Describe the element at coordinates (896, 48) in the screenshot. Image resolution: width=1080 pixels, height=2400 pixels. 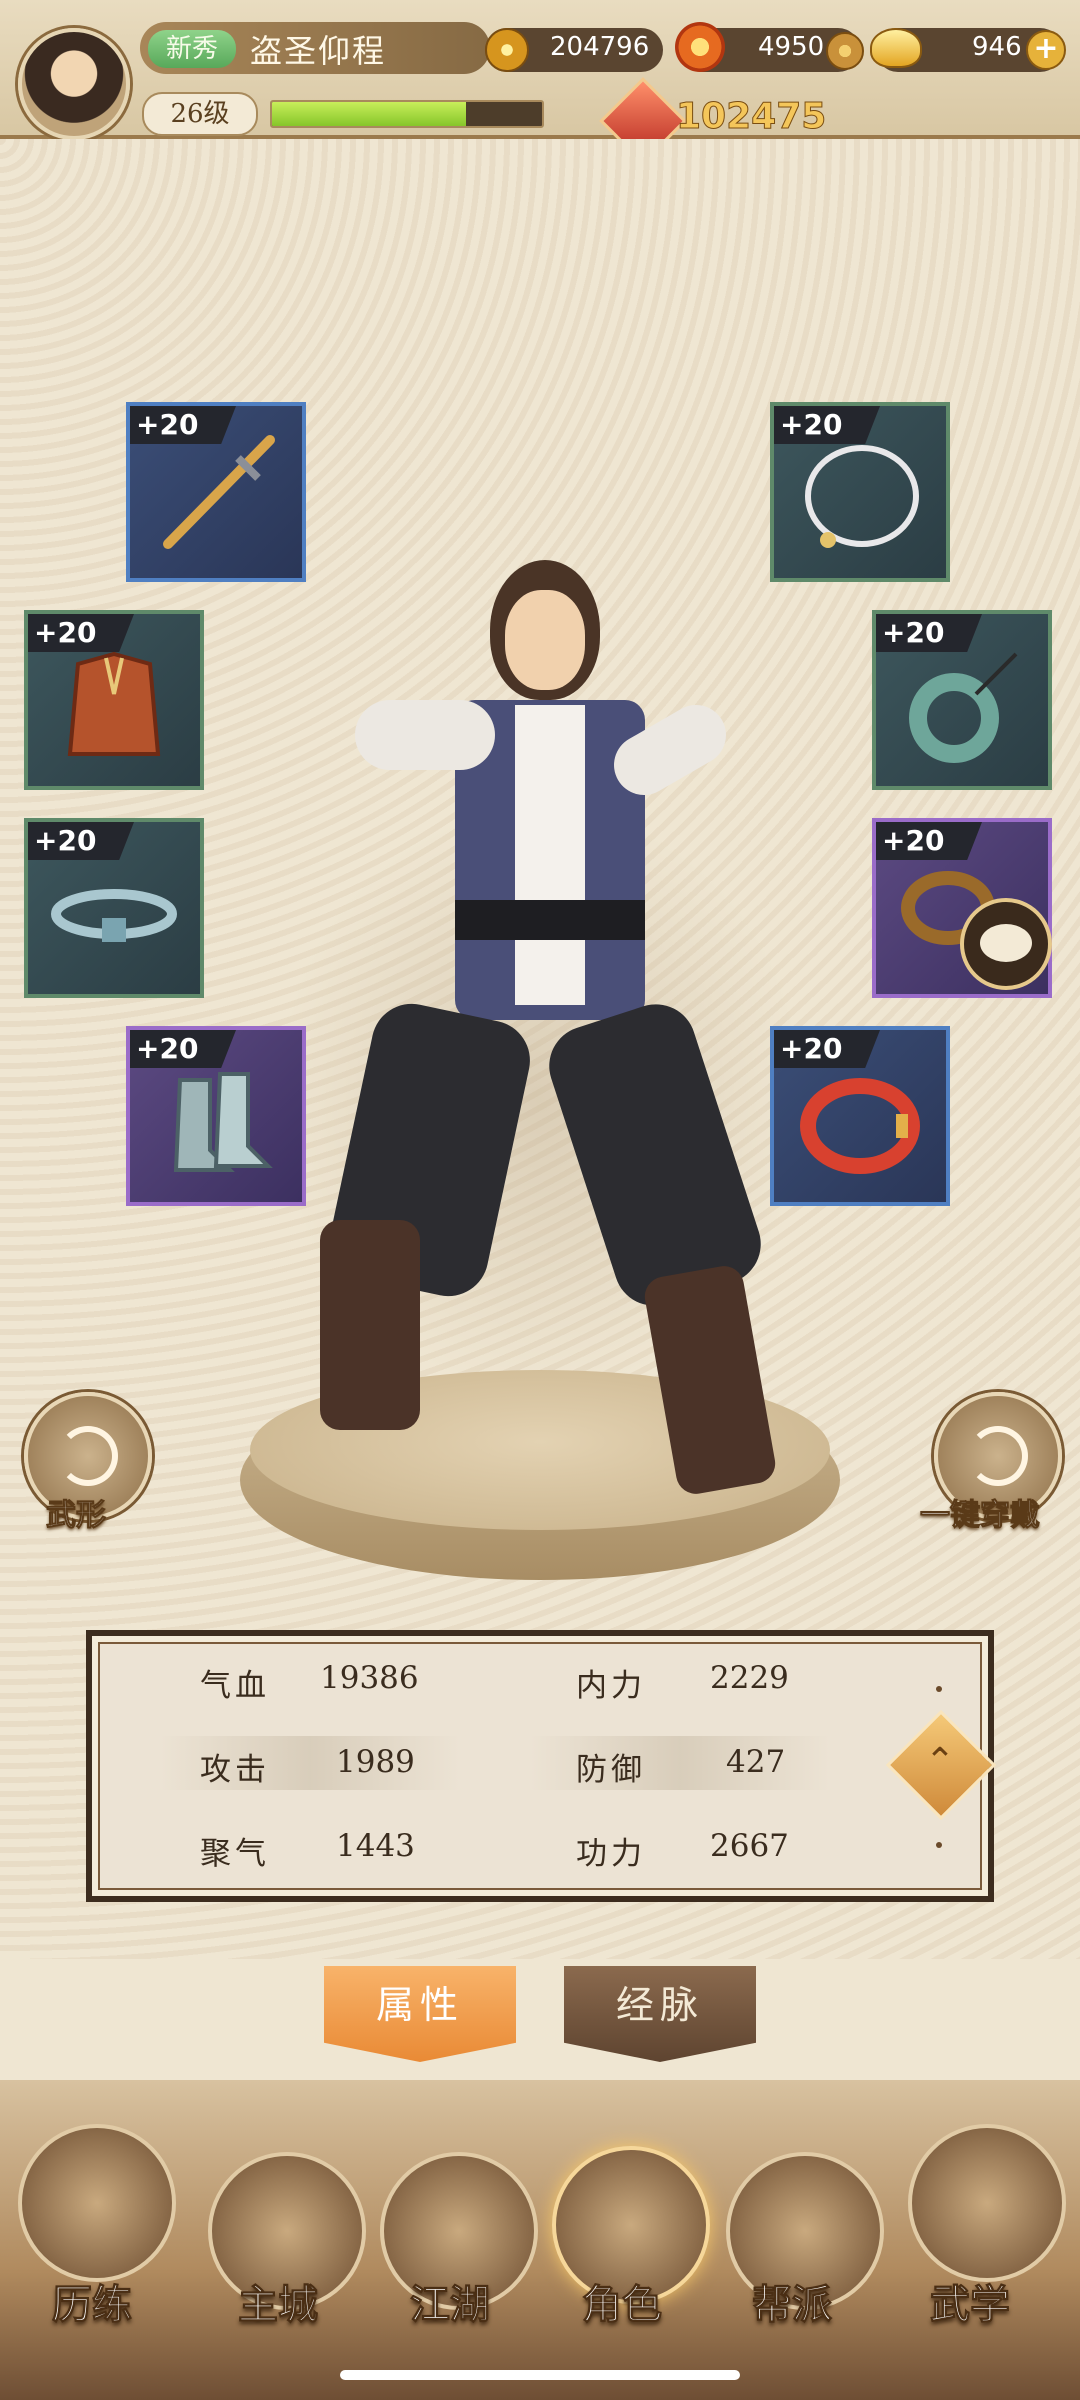
I see `ingot-icon` at that location.